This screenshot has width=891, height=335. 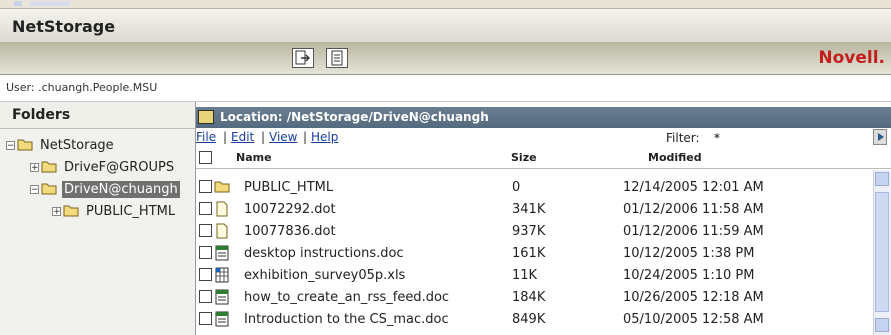 I want to click on file-name: how_to_create_an_rss_feed.doc, so click(x=347, y=297).